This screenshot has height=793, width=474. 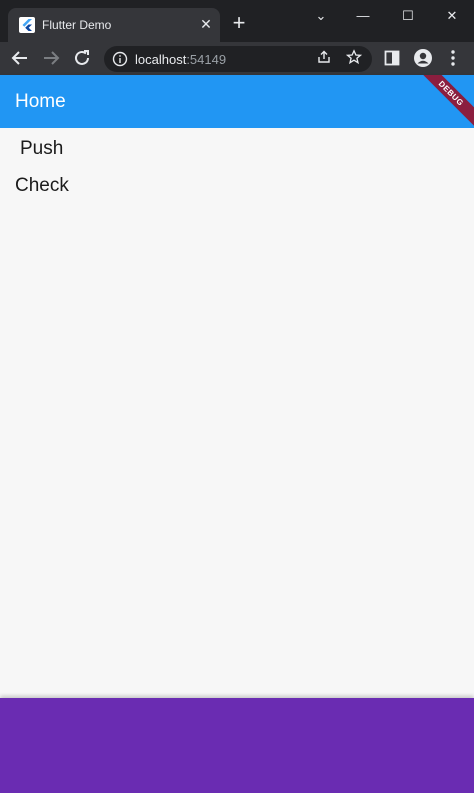 What do you see at coordinates (452, 16) in the screenshot?
I see `close-icon: ✕` at bounding box center [452, 16].